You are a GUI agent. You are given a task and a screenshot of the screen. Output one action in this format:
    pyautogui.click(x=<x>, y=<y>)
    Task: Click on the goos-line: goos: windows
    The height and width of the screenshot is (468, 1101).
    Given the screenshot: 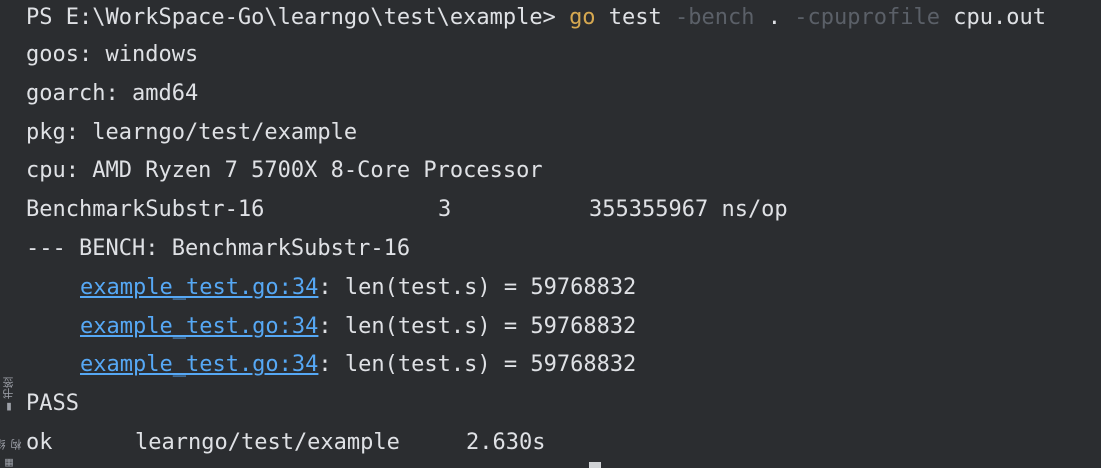 What is the action you would take?
    pyautogui.click(x=112, y=54)
    